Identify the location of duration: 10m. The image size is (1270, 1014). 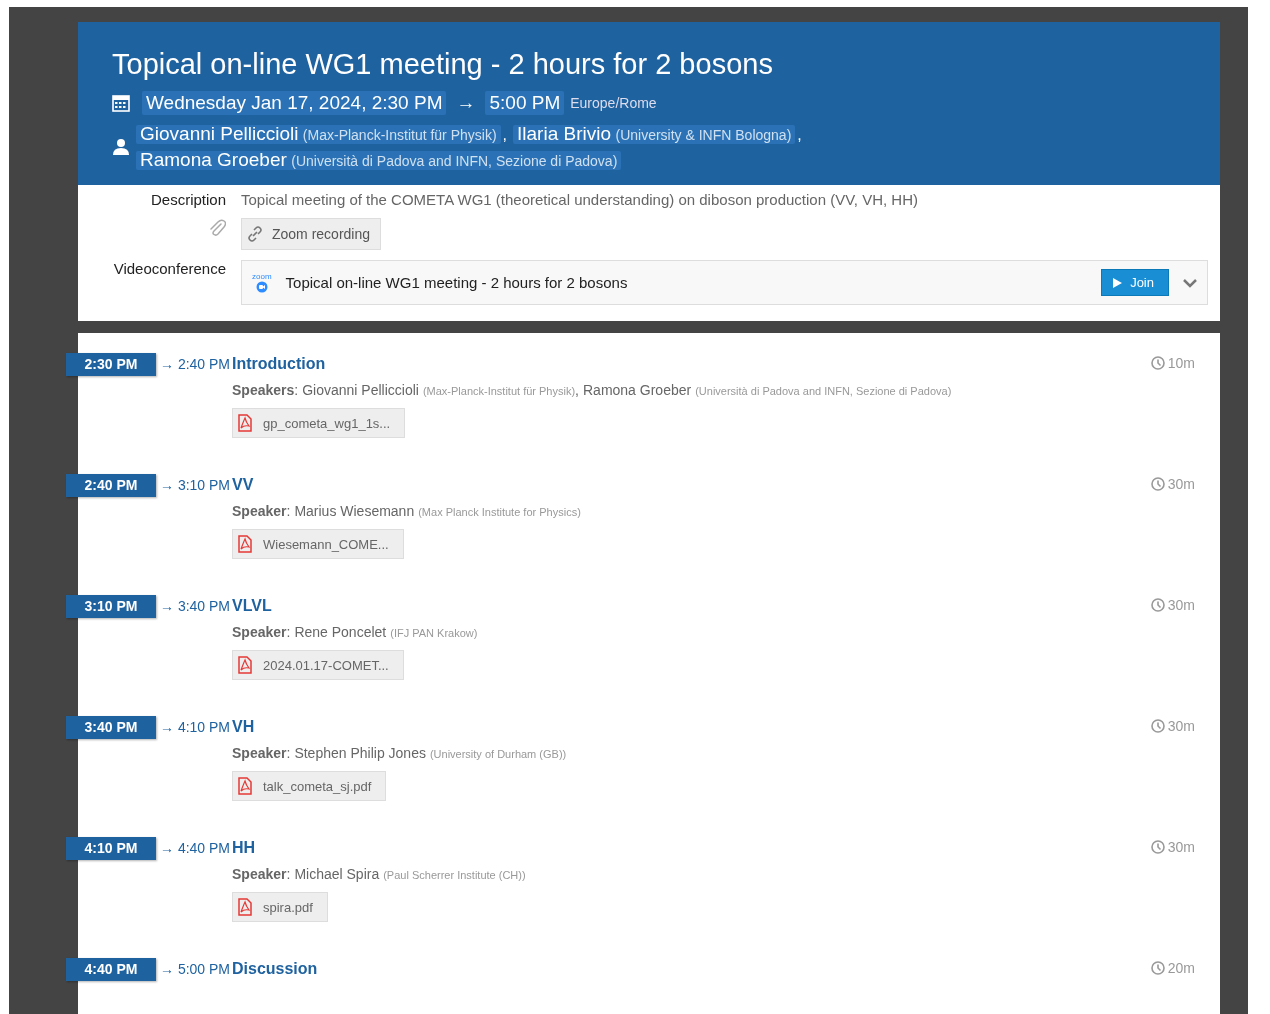
(1181, 363).